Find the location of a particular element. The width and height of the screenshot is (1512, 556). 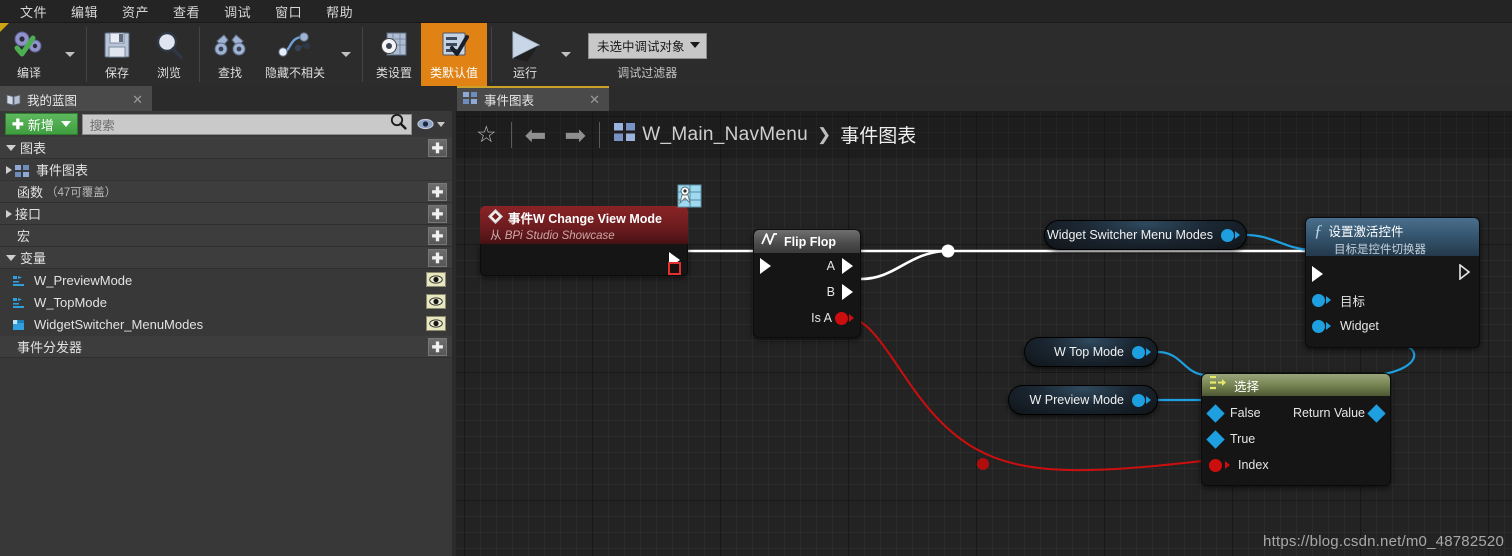

browse-button: 浏览 is located at coordinates (169, 54).